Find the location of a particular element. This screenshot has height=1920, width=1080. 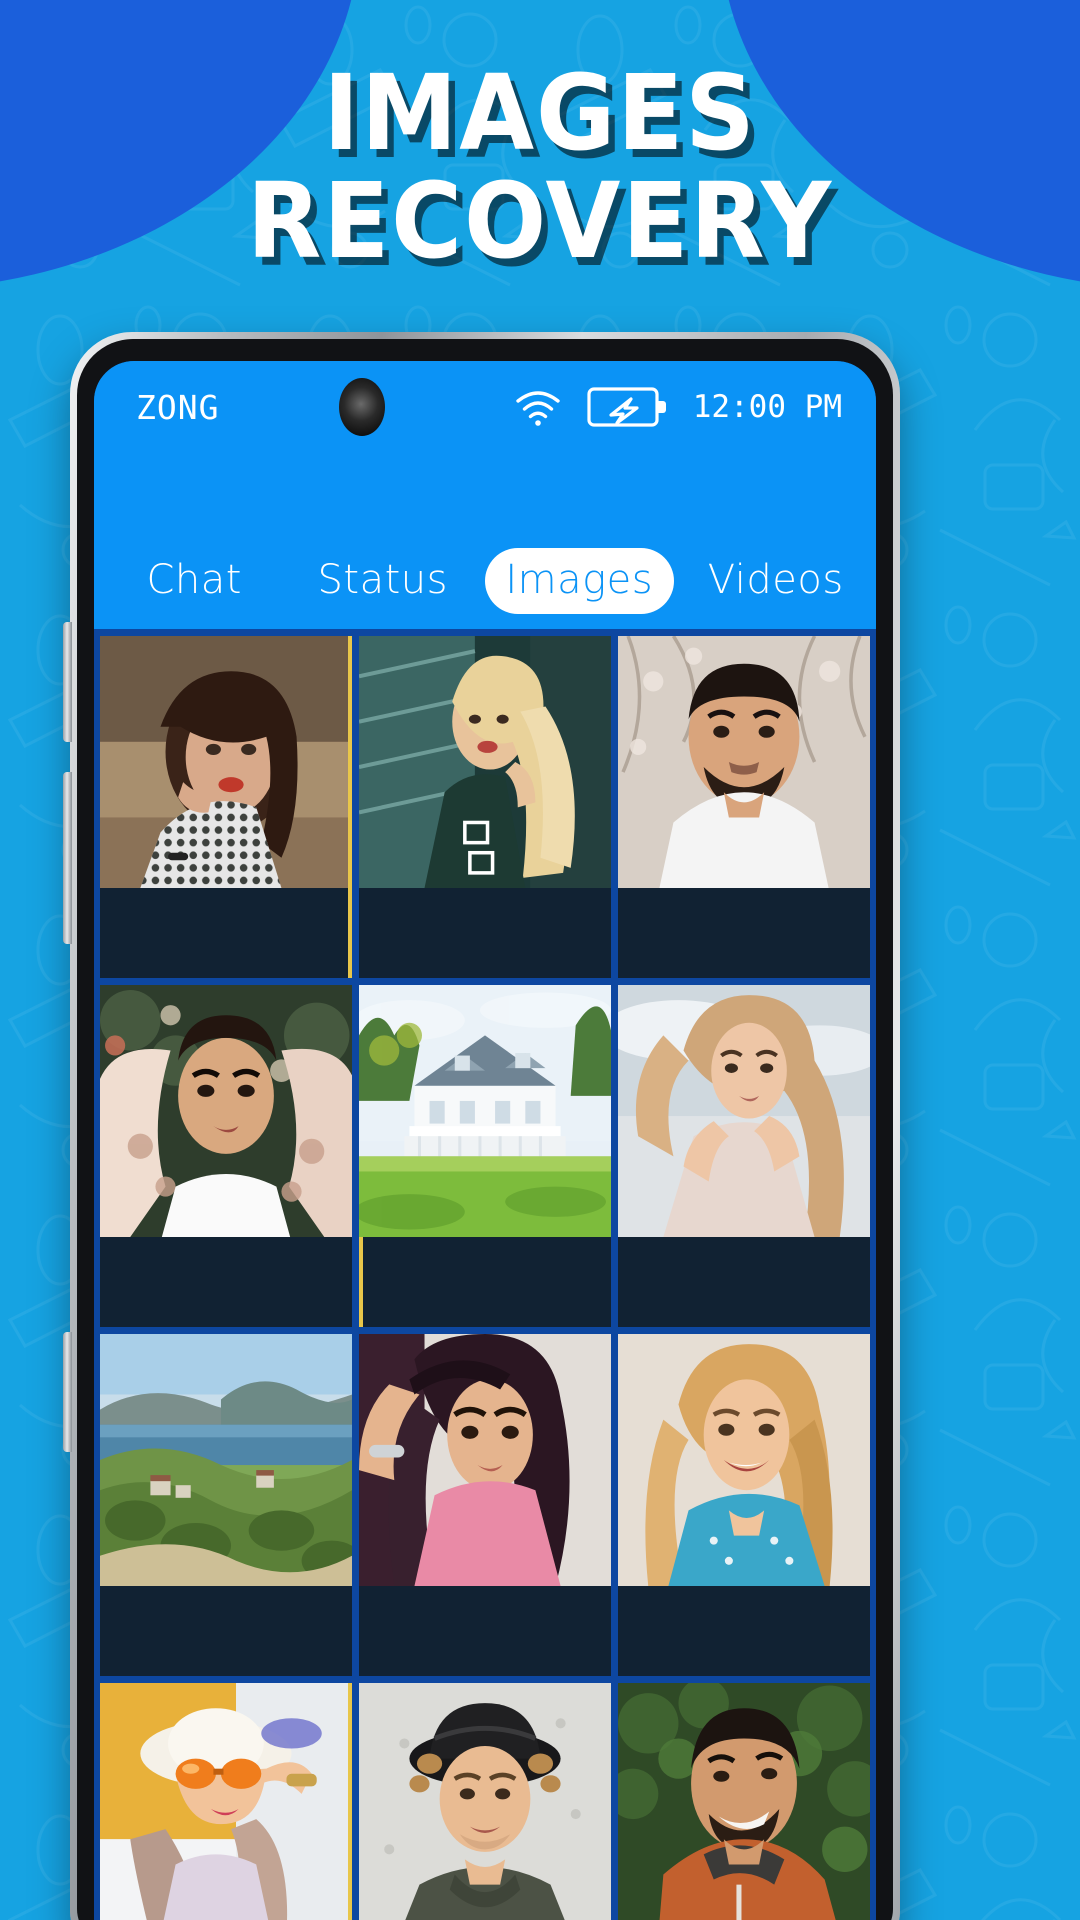

battery-charging-icon is located at coordinates (626, 407).